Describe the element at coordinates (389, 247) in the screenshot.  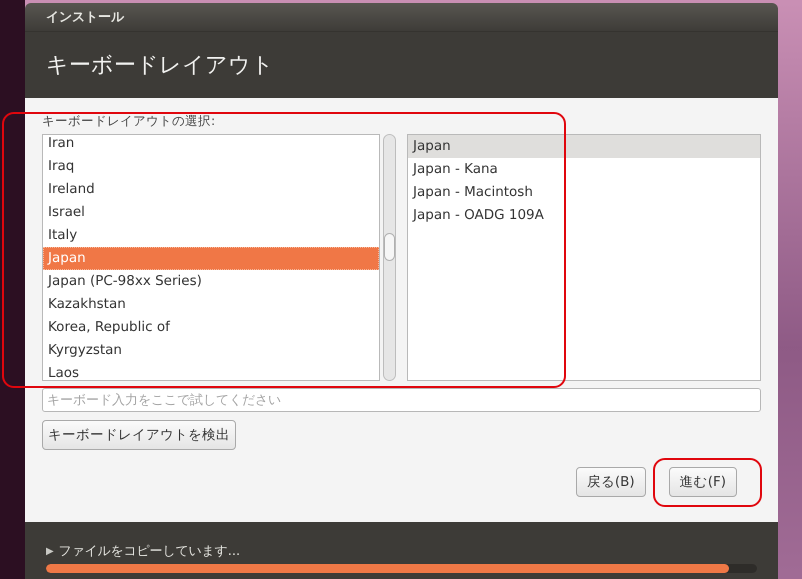
I see `scrollbar-thumb` at that location.